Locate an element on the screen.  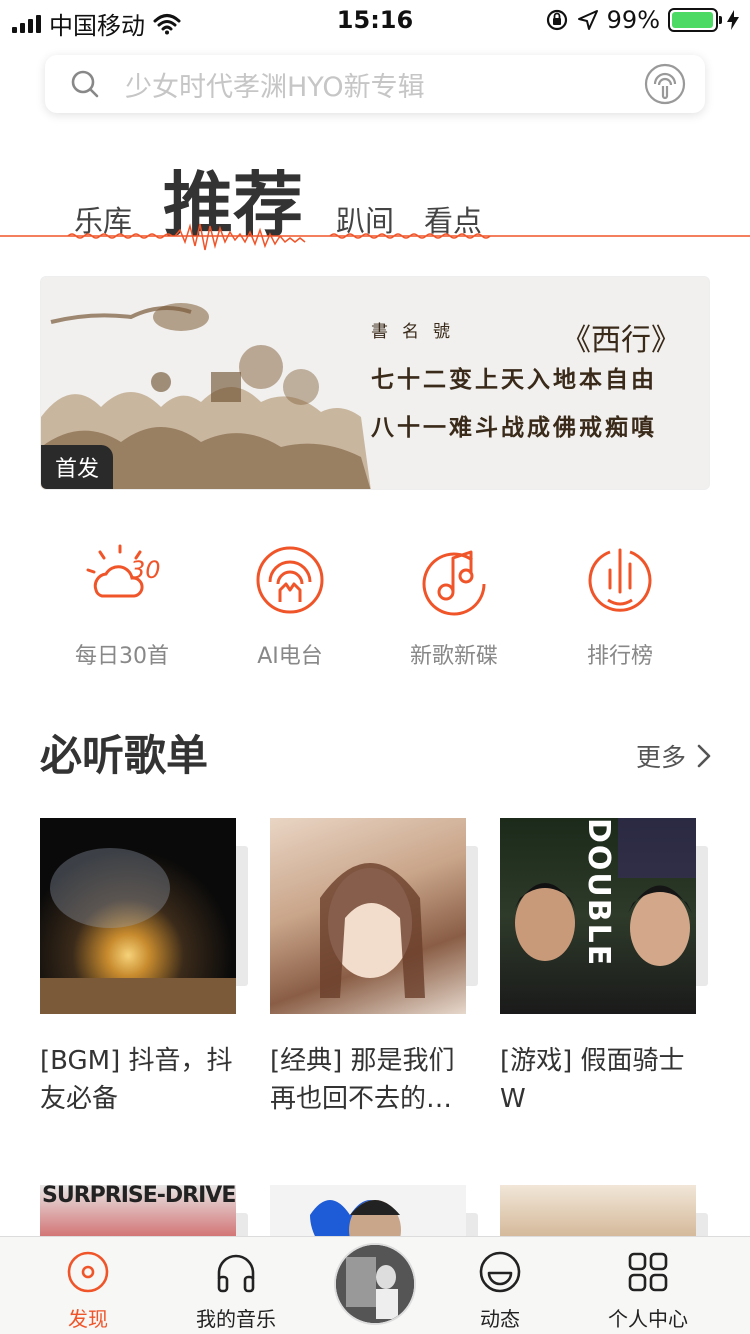
entry-new-albums: 新歌新碟 is located at coordinates (454, 605).